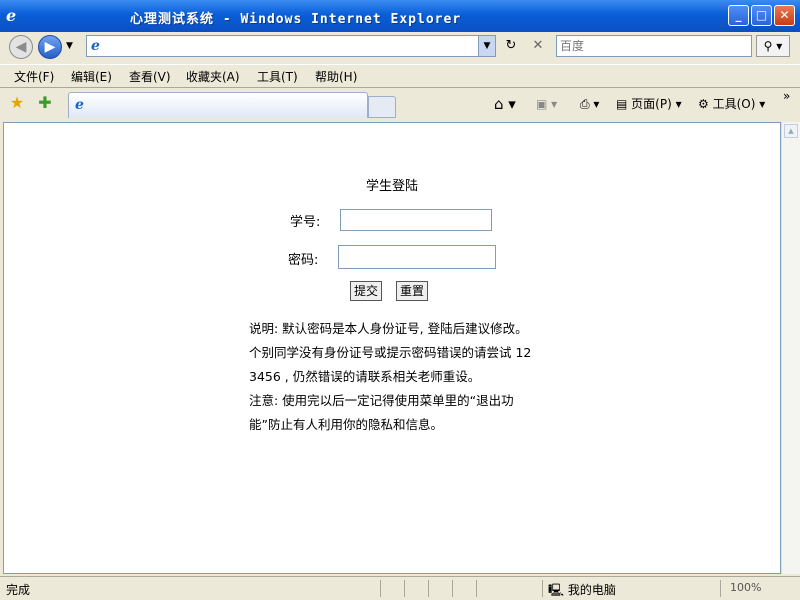  What do you see at coordinates (366, 291) in the screenshot?
I see `submit-button: 提交` at bounding box center [366, 291].